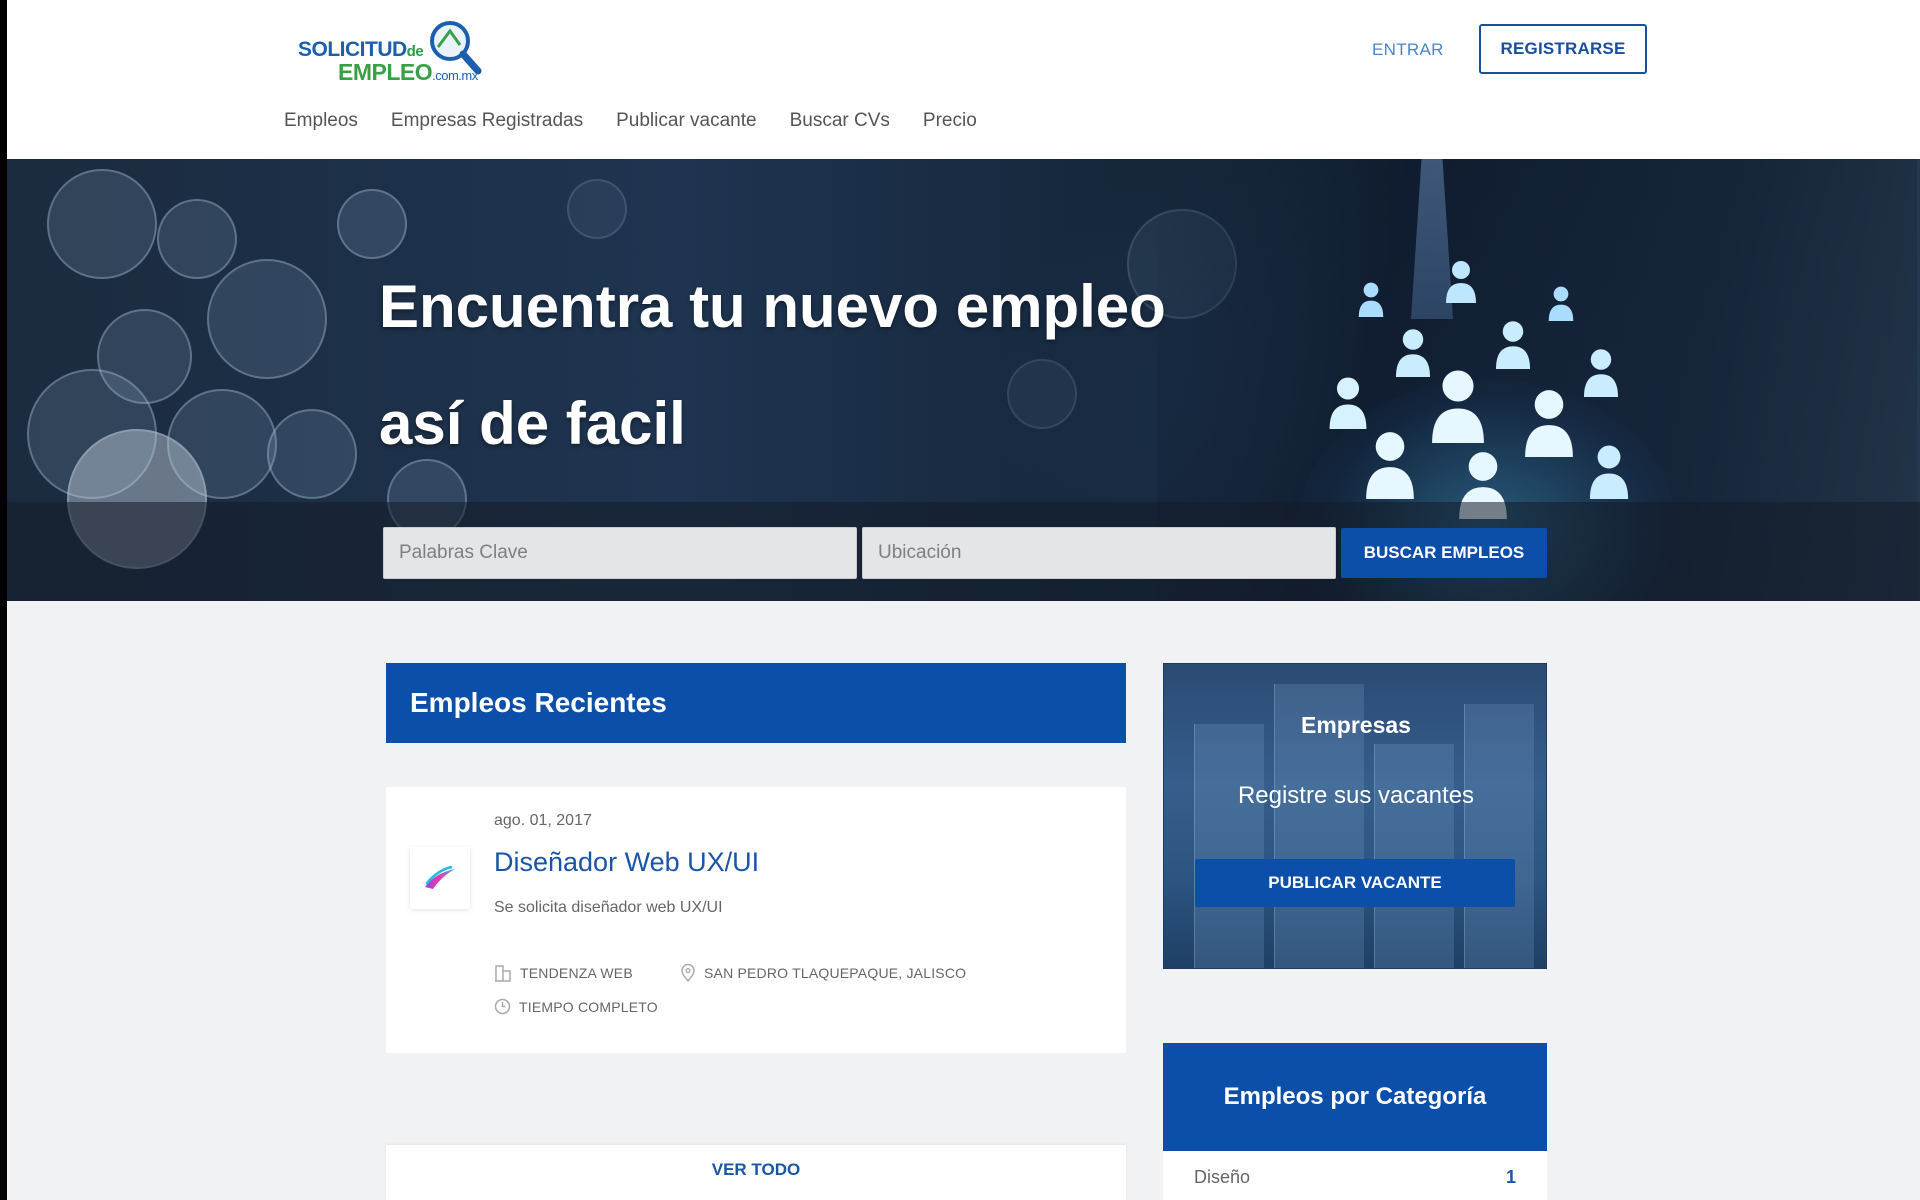 The height and width of the screenshot is (1200, 1920). What do you see at coordinates (620, 553) in the screenshot?
I see `keywords-input` at bounding box center [620, 553].